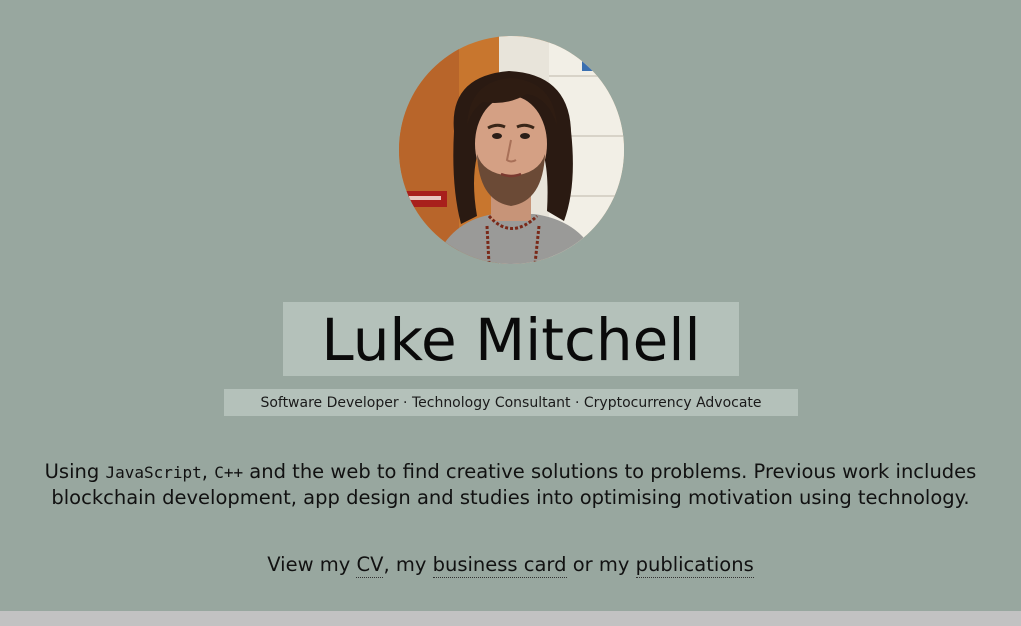 The width and height of the screenshot is (1021, 626). I want to click on name-heading-box: Luke Mitchell, so click(511, 339).